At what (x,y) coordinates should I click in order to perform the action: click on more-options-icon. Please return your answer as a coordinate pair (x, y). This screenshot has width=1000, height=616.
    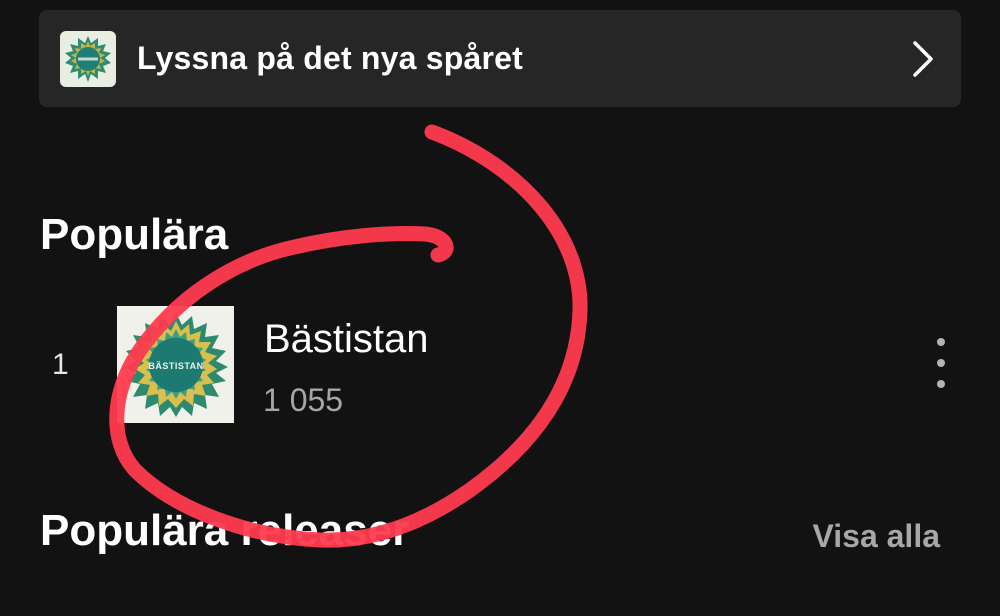
    Looking at the image, I should click on (941, 363).